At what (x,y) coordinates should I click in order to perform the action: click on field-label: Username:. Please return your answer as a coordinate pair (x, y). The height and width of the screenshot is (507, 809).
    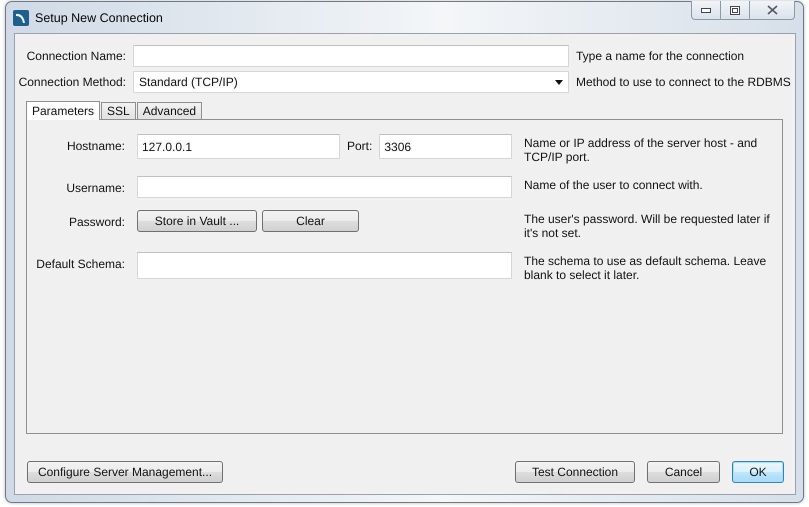
    Looking at the image, I should click on (95, 187).